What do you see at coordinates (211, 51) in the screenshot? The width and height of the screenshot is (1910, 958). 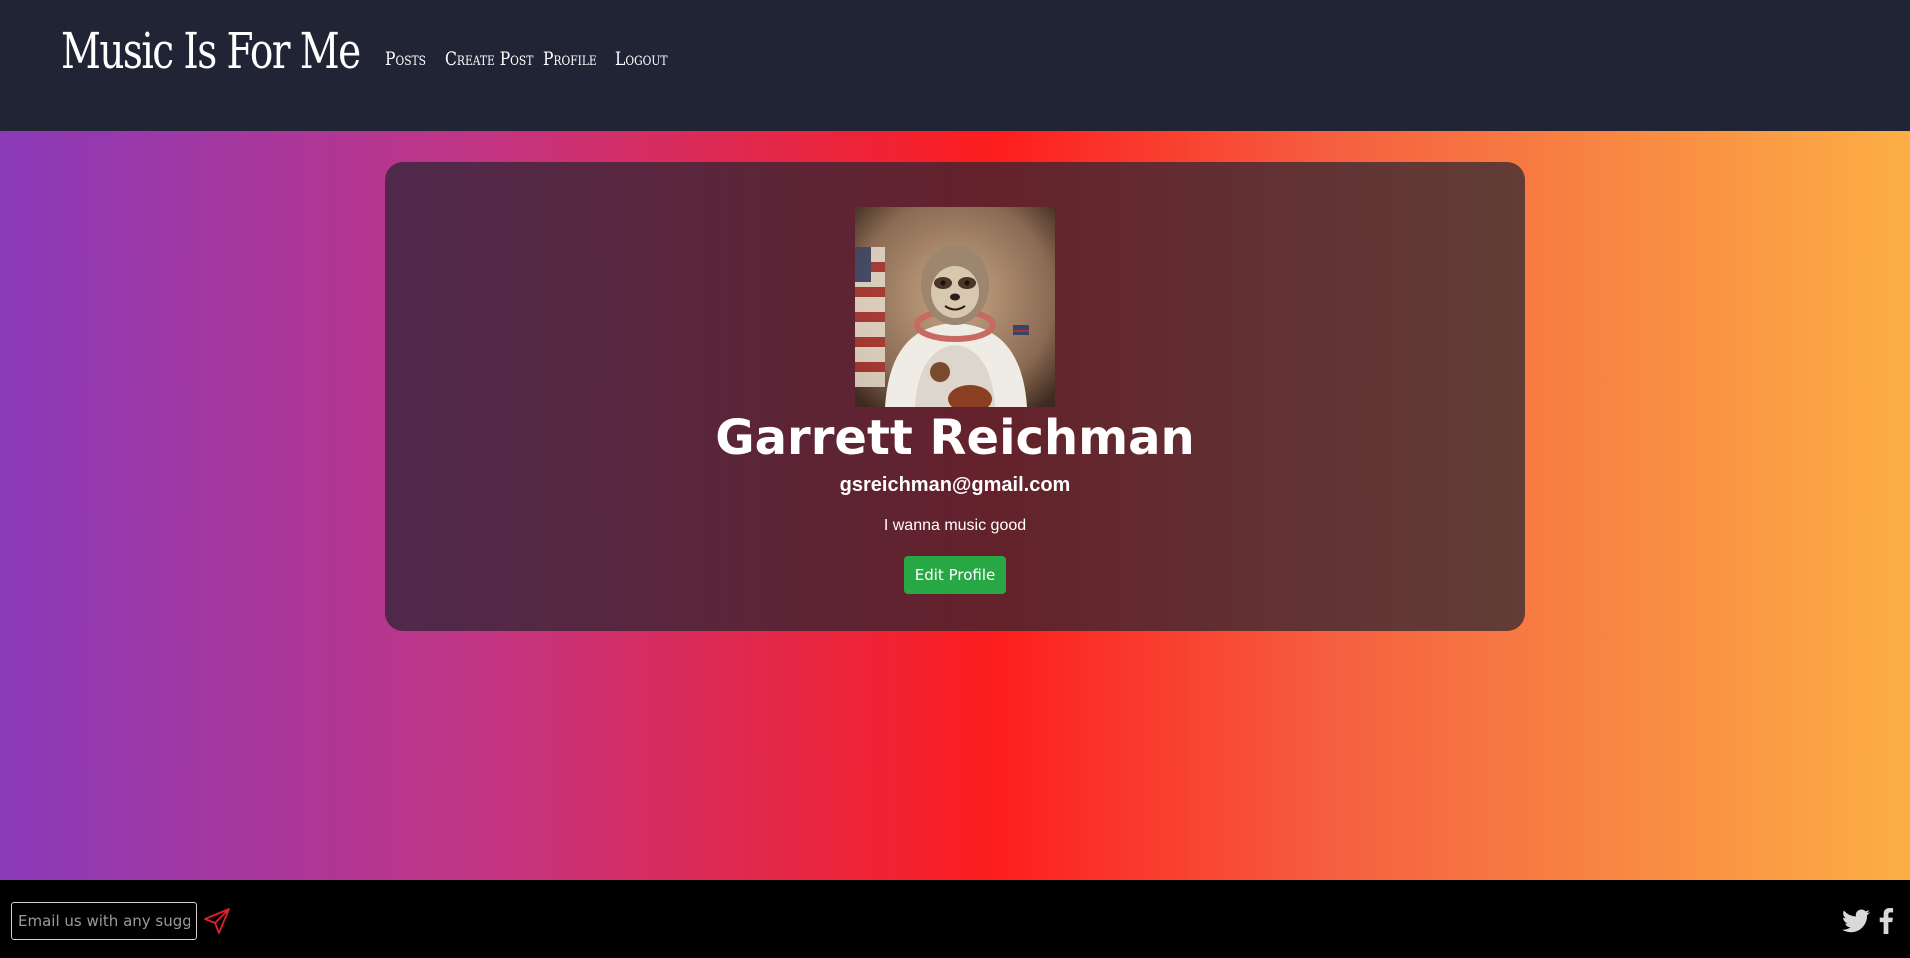 I see `brand-logo: Music Is For Me` at bounding box center [211, 51].